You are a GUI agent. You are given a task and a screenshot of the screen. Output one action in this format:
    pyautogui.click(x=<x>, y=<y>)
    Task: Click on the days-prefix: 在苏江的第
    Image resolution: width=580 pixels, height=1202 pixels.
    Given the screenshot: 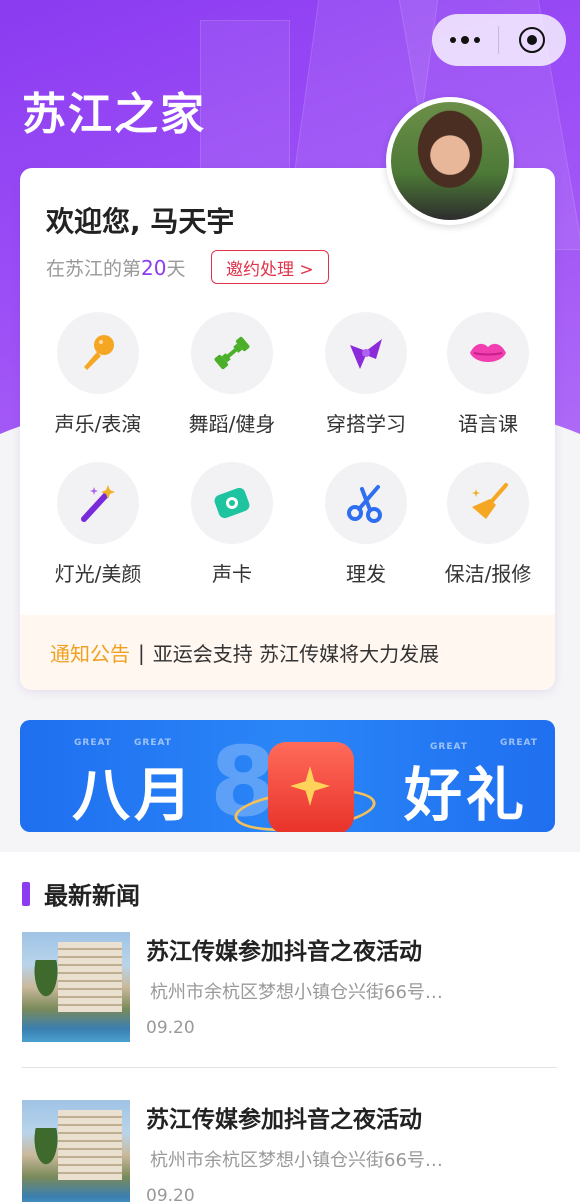 What is the action you would take?
    pyautogui.click(x=94, y=269)
    